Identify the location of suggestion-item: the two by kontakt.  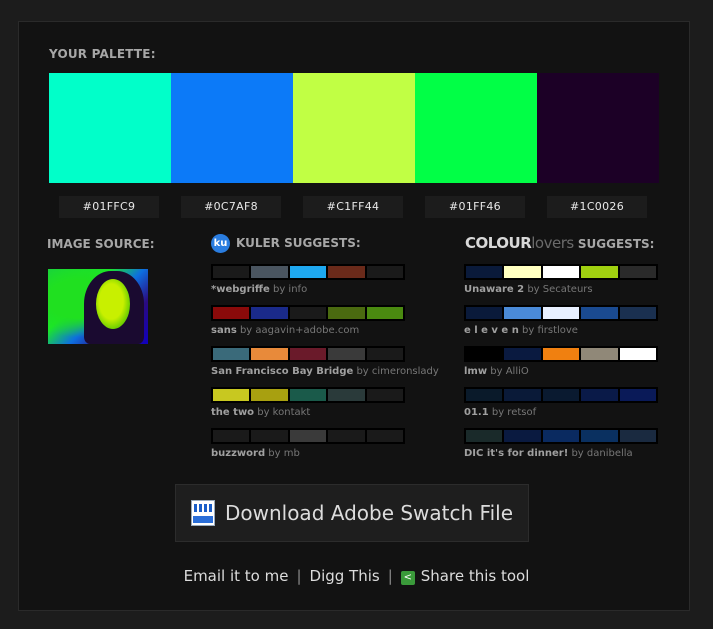
(308, 402).